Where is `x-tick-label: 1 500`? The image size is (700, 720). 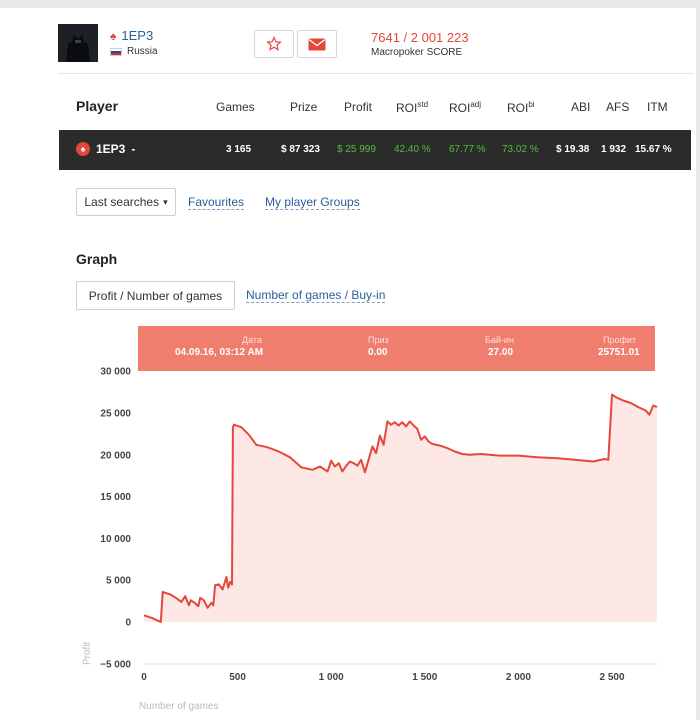 x-tick-label: 1 500 is located at coordinates (424, 677).